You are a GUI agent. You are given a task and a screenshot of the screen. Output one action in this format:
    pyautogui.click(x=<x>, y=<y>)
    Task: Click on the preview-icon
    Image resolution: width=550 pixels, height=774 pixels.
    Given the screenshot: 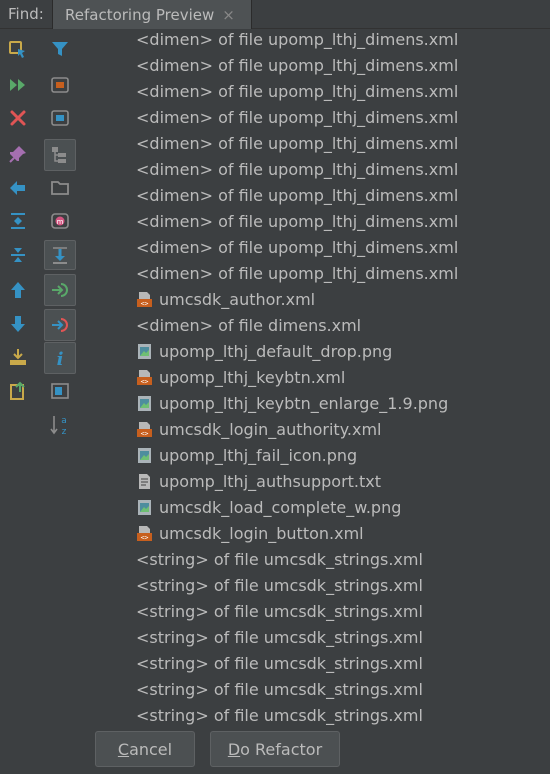 What is the action you would take?
    pyautogui.click(x=60, y=391)
    